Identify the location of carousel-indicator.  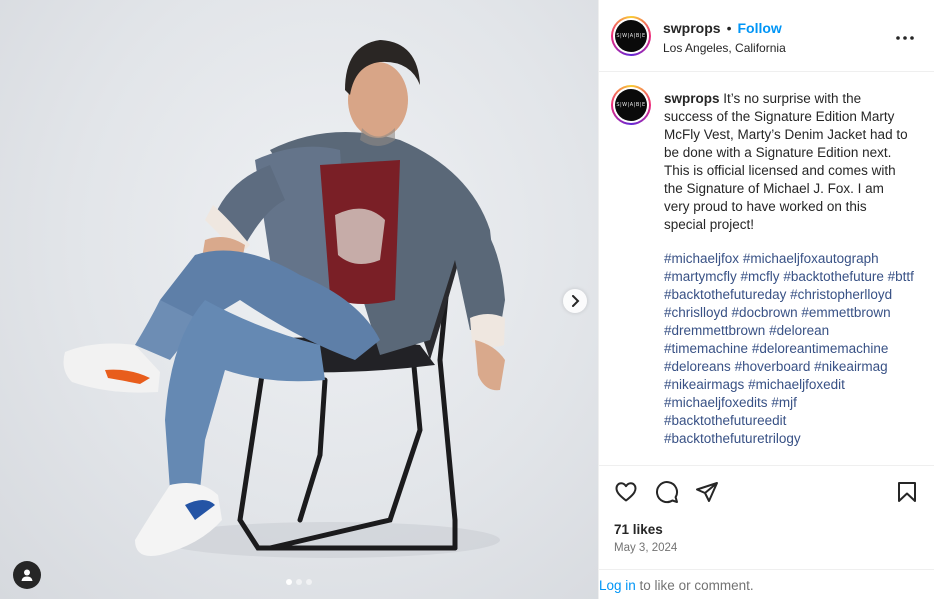
(299, 582).